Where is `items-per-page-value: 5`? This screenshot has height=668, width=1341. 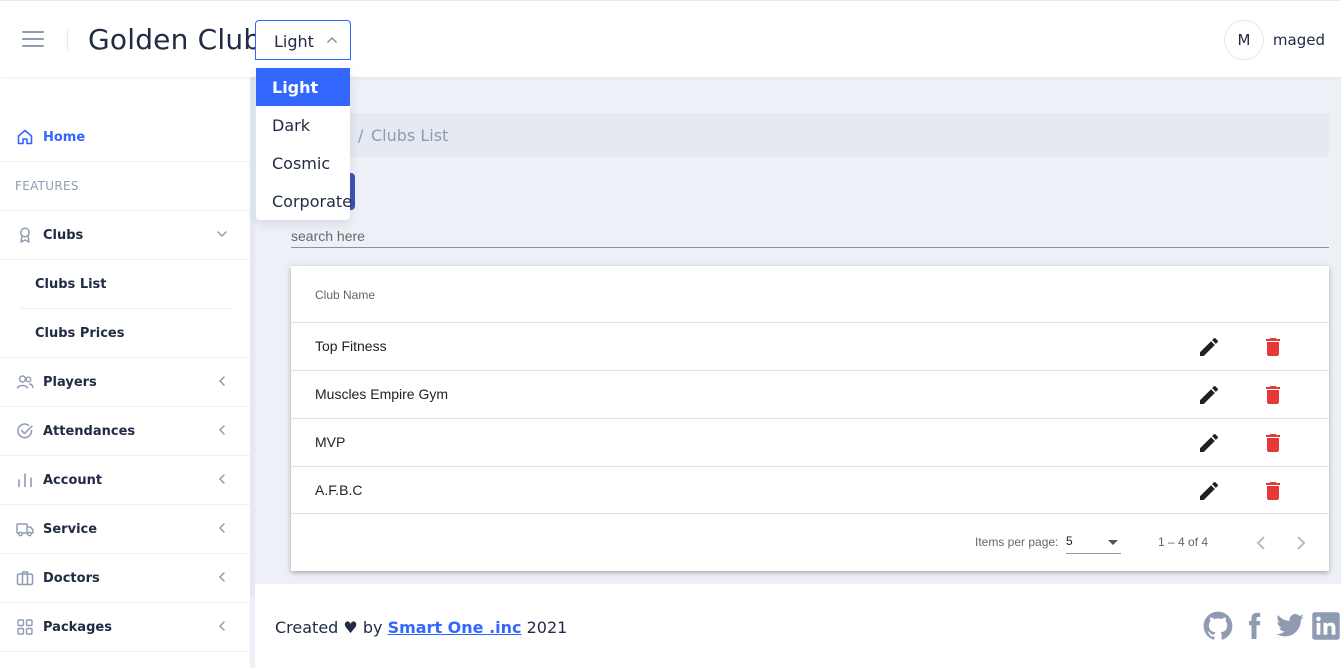
items-per-page-value: 5 is located at coordinates (1069, 541).